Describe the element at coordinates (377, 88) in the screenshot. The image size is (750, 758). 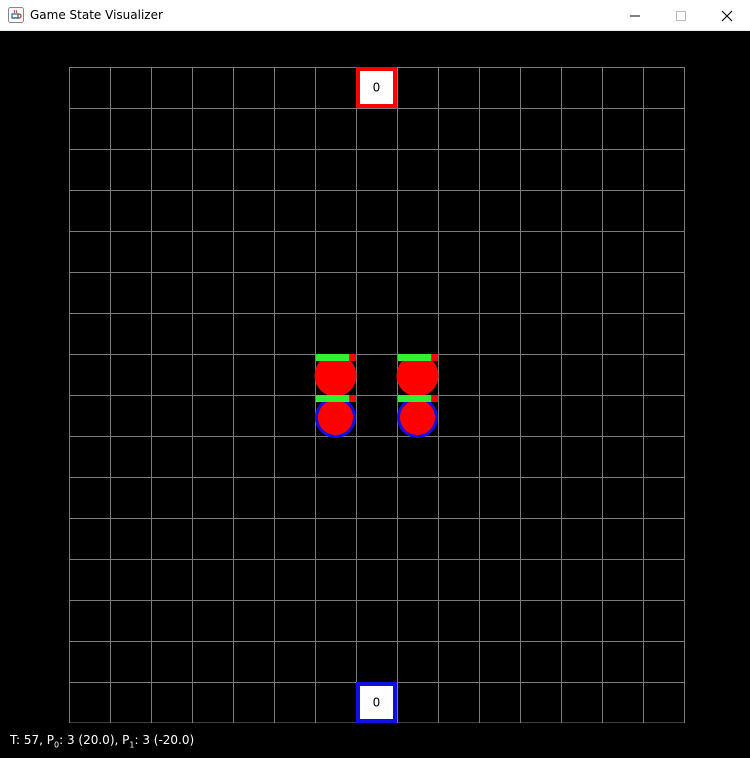
I see `red-base-count: 0` at that location.